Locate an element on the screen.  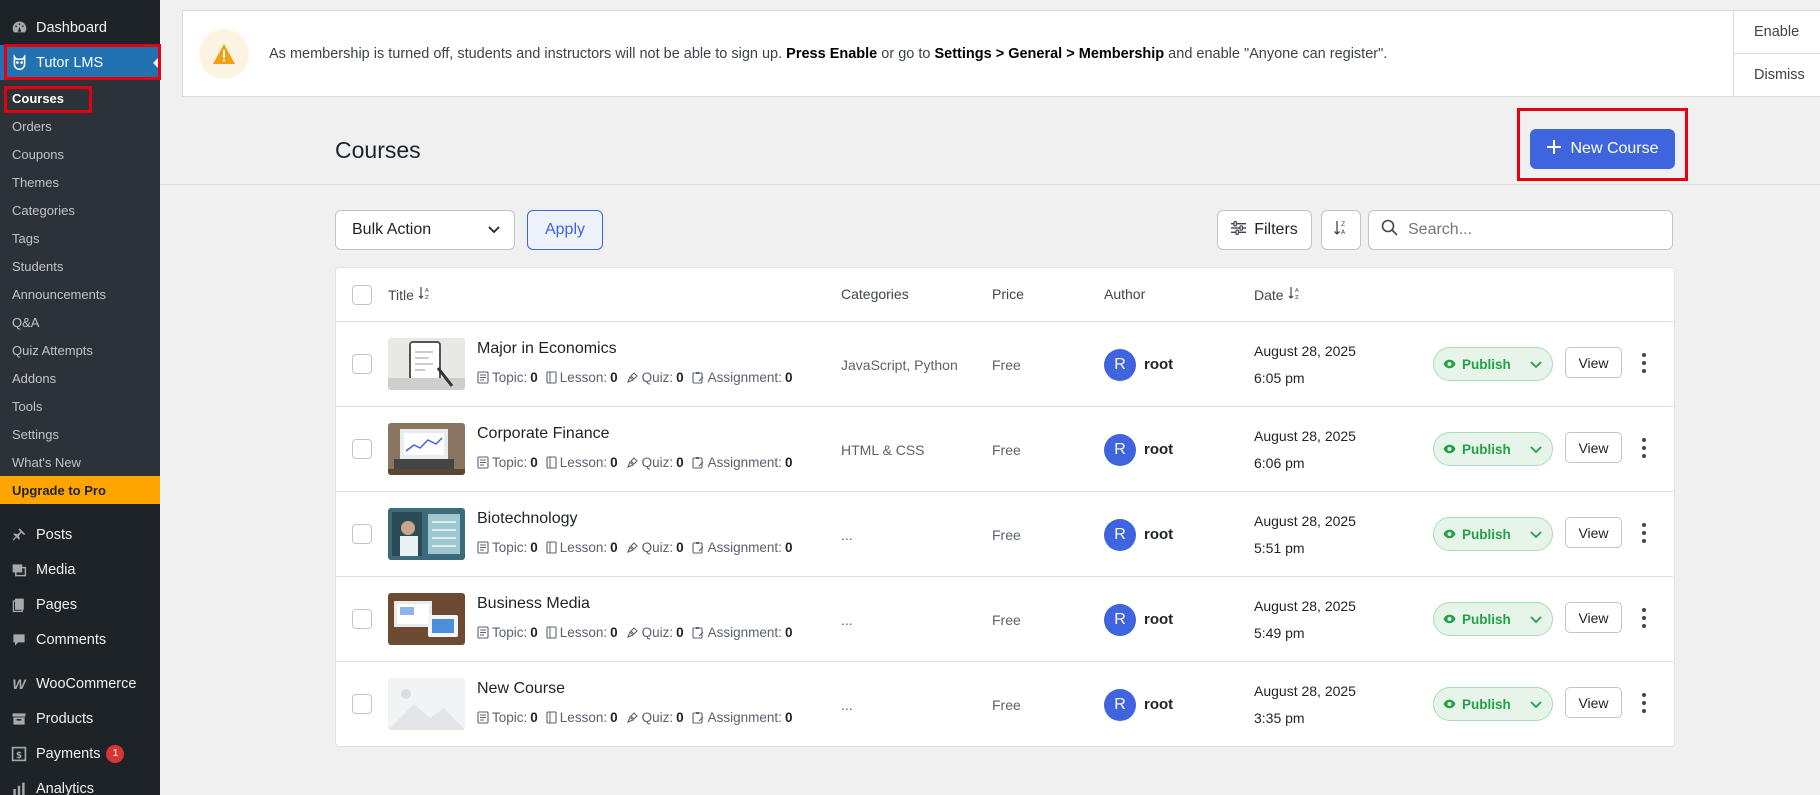
submenu-whats-new: What's New is located at coordinates (80, 462).